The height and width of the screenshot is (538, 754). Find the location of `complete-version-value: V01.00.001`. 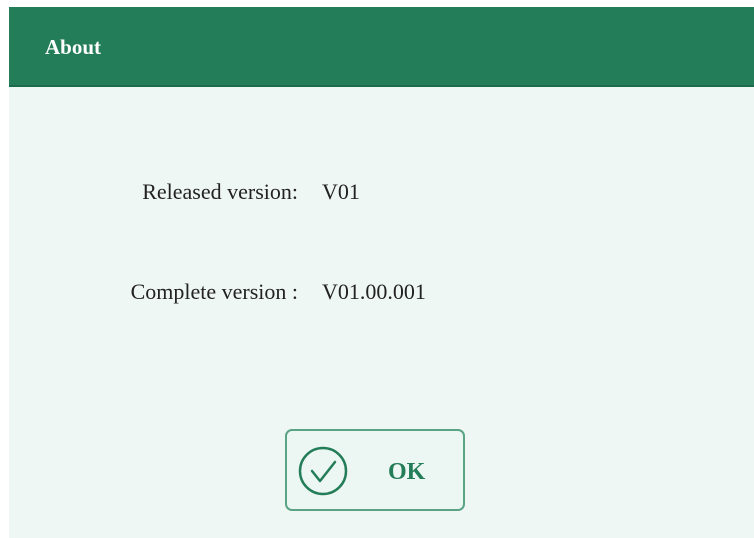

complete-version-value: V01.00.001 is located at coordinates (374, 291).